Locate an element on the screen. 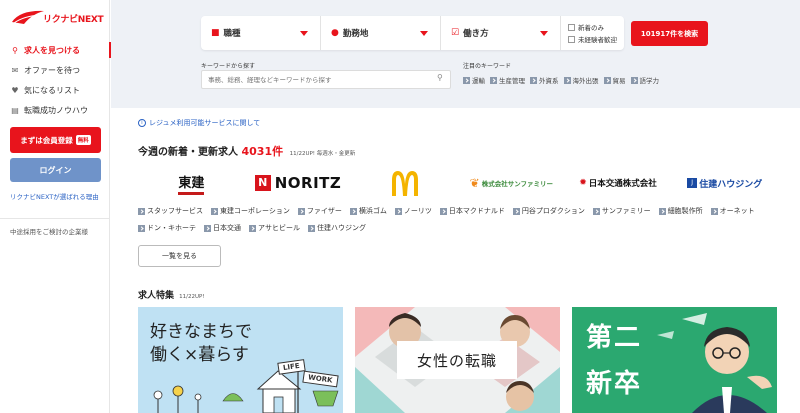 The width and height of the screenshot is (800, 413). attention-keyword: 運輸 is located at coordinates (474, 80).